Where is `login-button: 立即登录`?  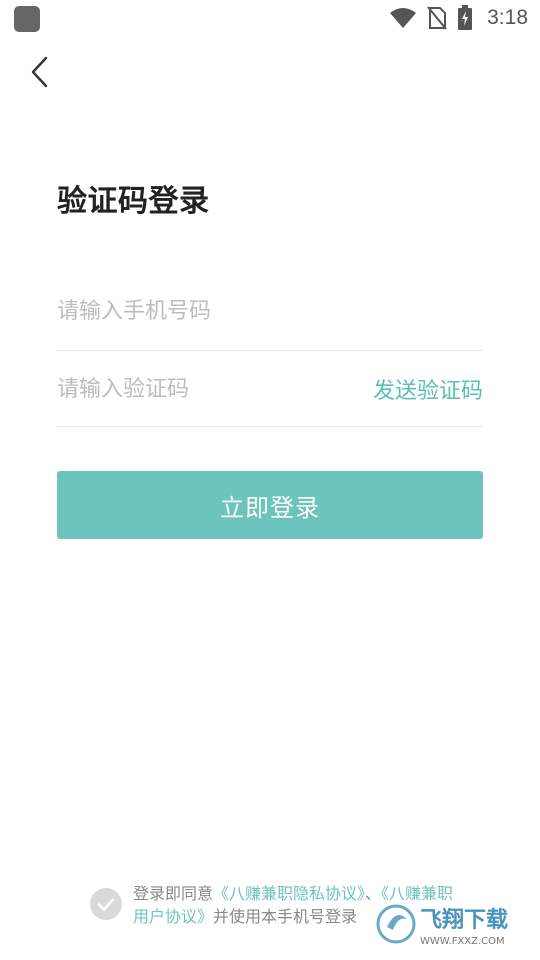 login-button: 立即登录 is located at coordinates (270, 505).